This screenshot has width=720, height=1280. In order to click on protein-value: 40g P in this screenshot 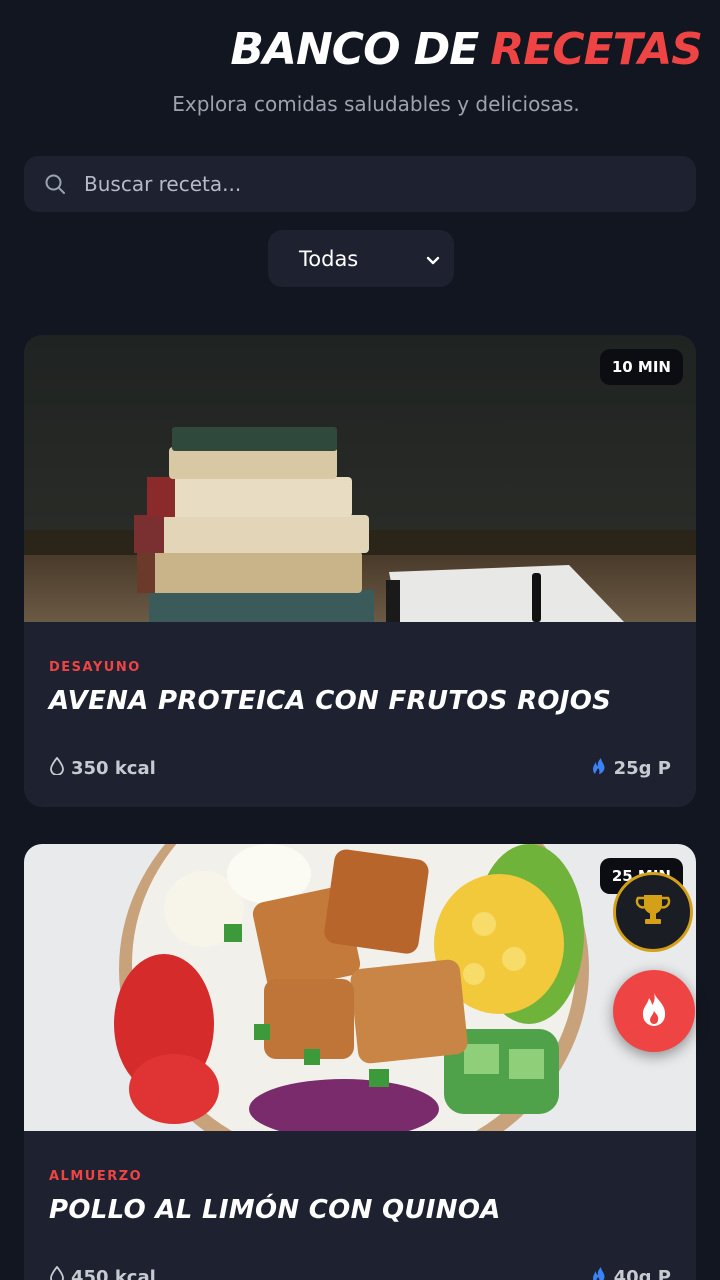, I will do `click(642, 1273)`.